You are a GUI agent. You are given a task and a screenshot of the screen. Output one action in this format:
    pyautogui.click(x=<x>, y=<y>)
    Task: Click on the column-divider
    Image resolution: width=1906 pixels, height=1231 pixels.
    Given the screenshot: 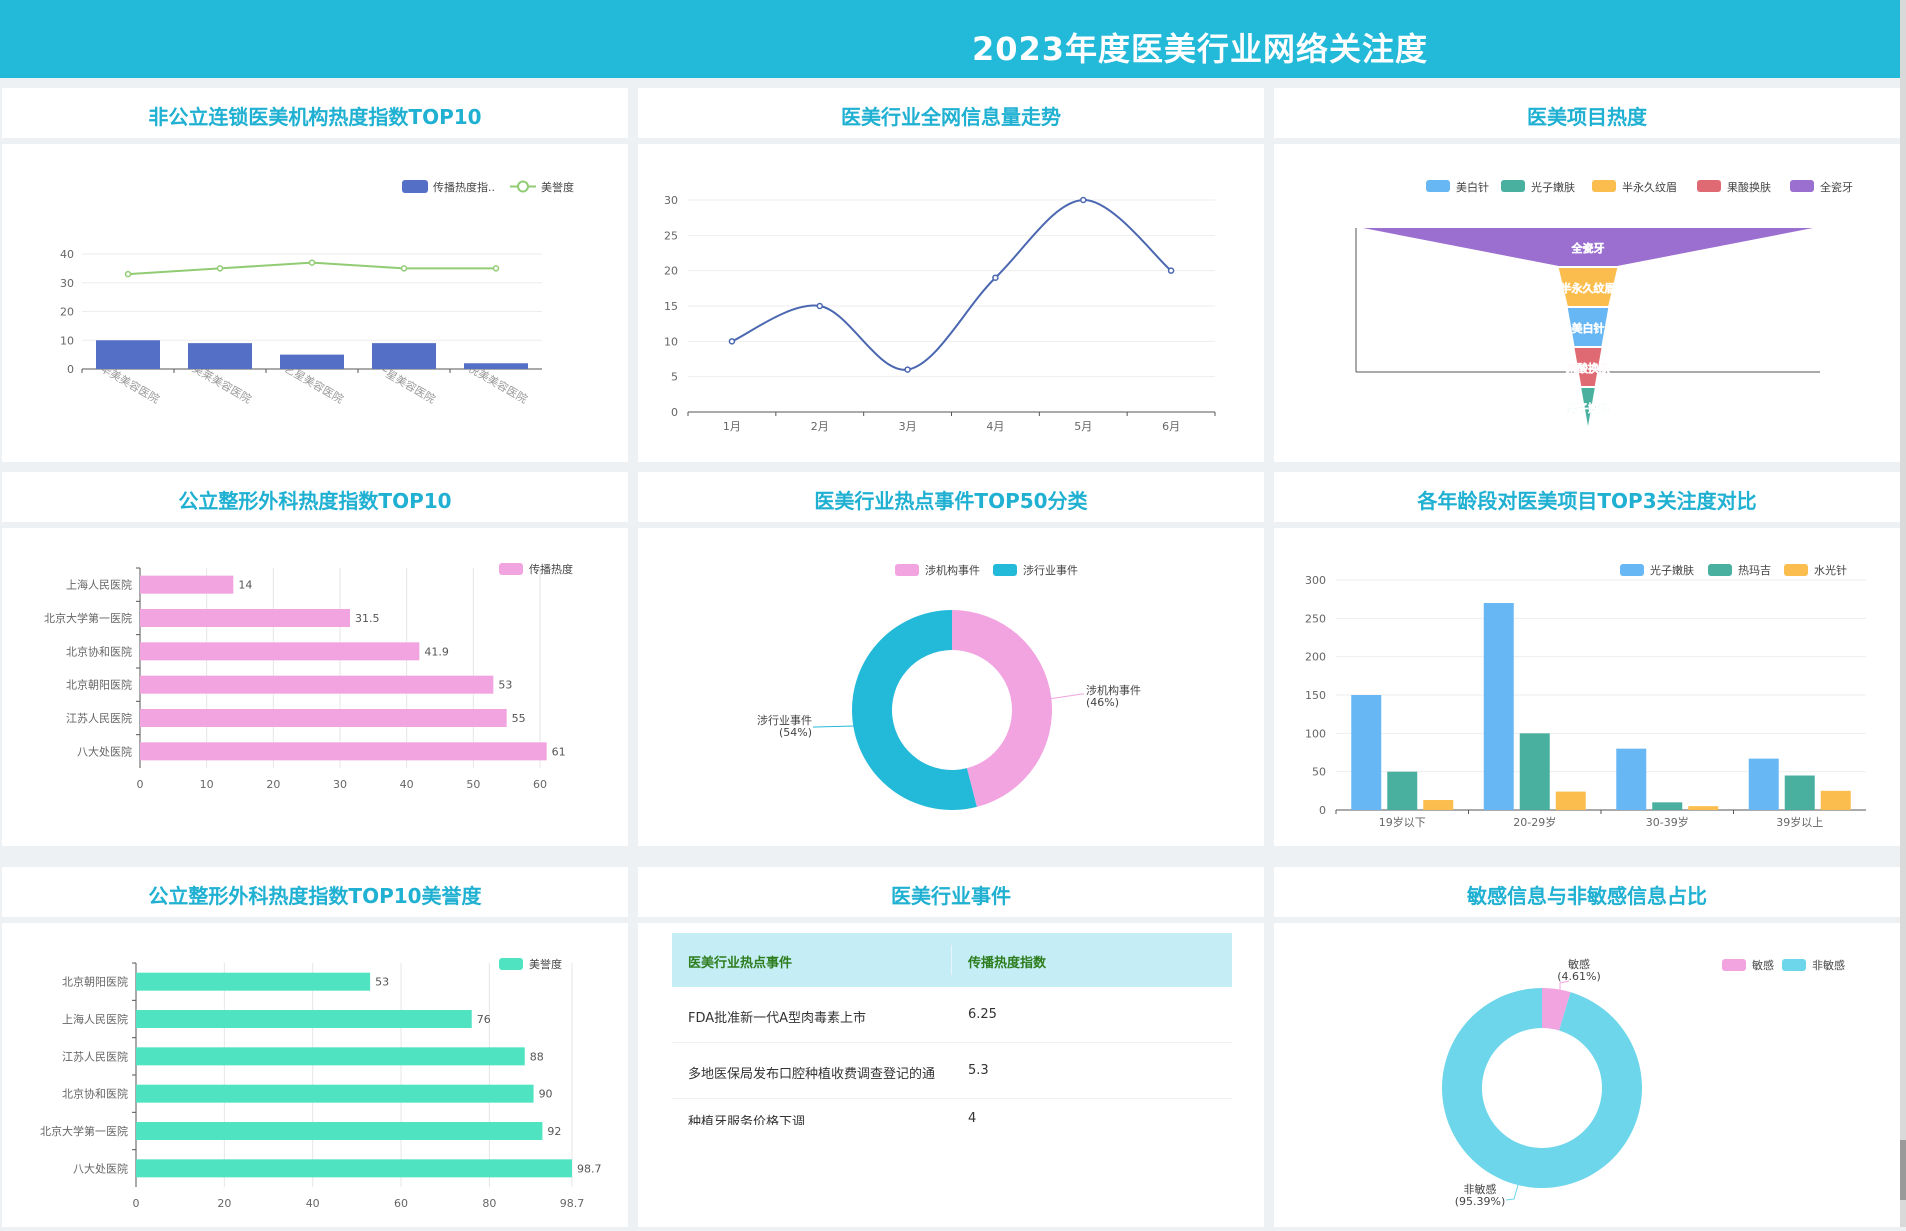 What is the action you would take?
    pyautogui.click(x=951, y=960)
    